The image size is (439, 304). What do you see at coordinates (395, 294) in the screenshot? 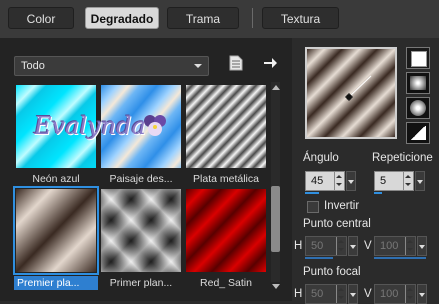
I see `focal-v-spinner: 100` at bounding box center [395, 294].